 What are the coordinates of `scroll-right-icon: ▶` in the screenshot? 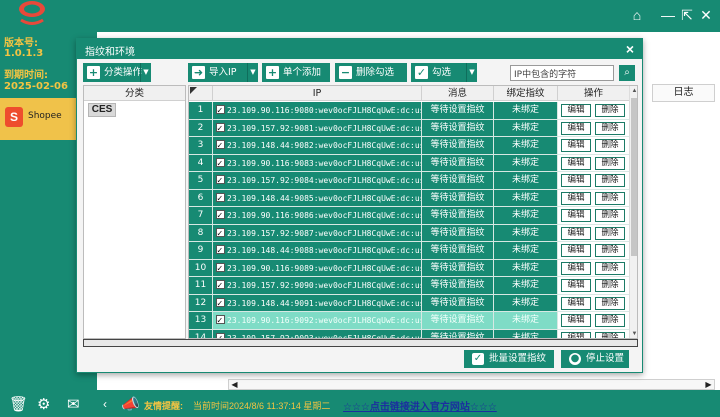 It's located at (708, 384).